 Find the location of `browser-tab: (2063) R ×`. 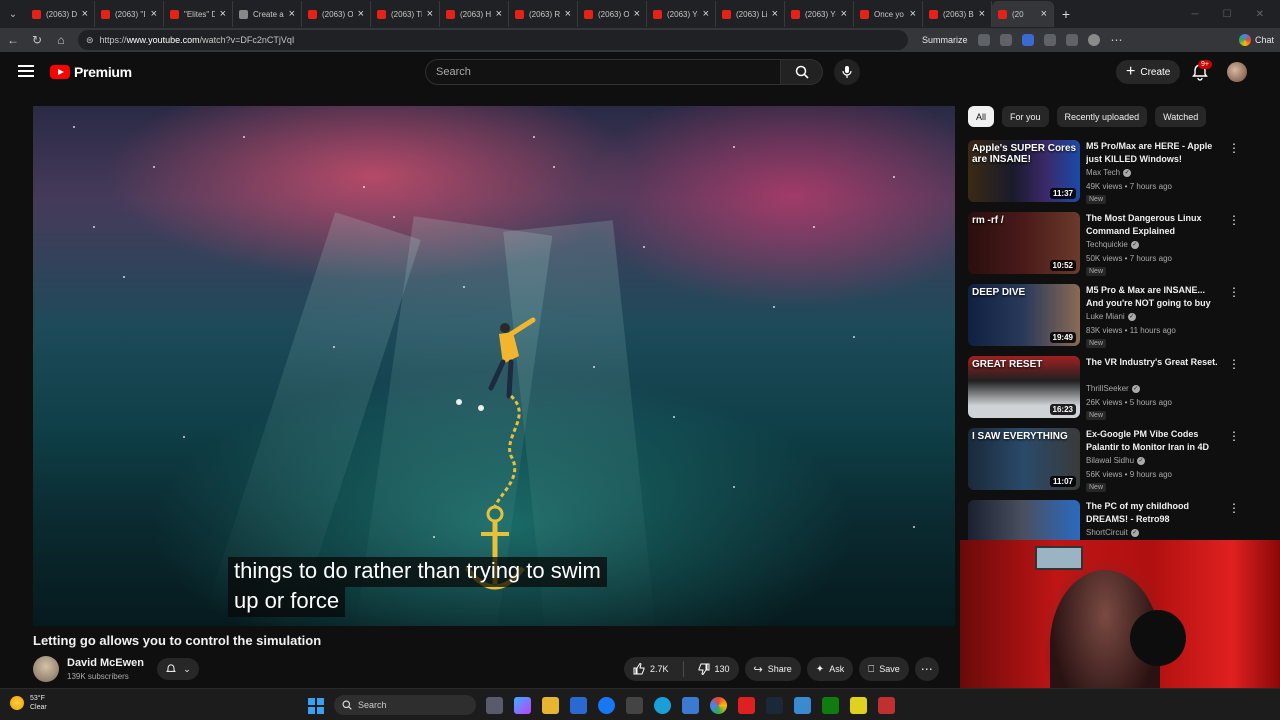

browser-tab: (2063) R × is located at coordinates (543, 14).